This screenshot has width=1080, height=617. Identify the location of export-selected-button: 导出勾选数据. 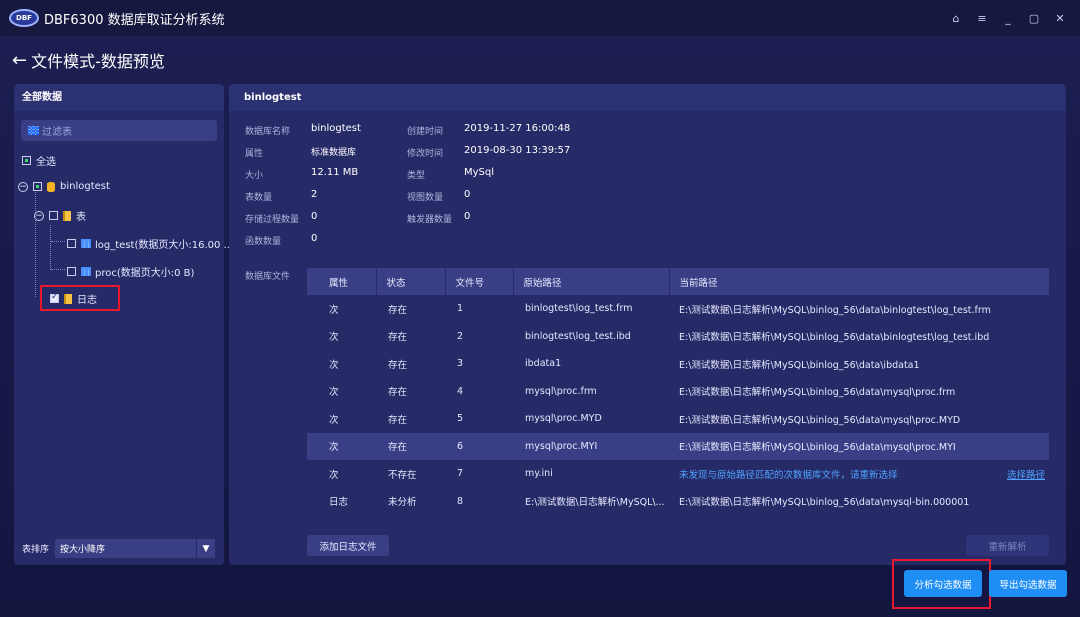
(1028, 583).